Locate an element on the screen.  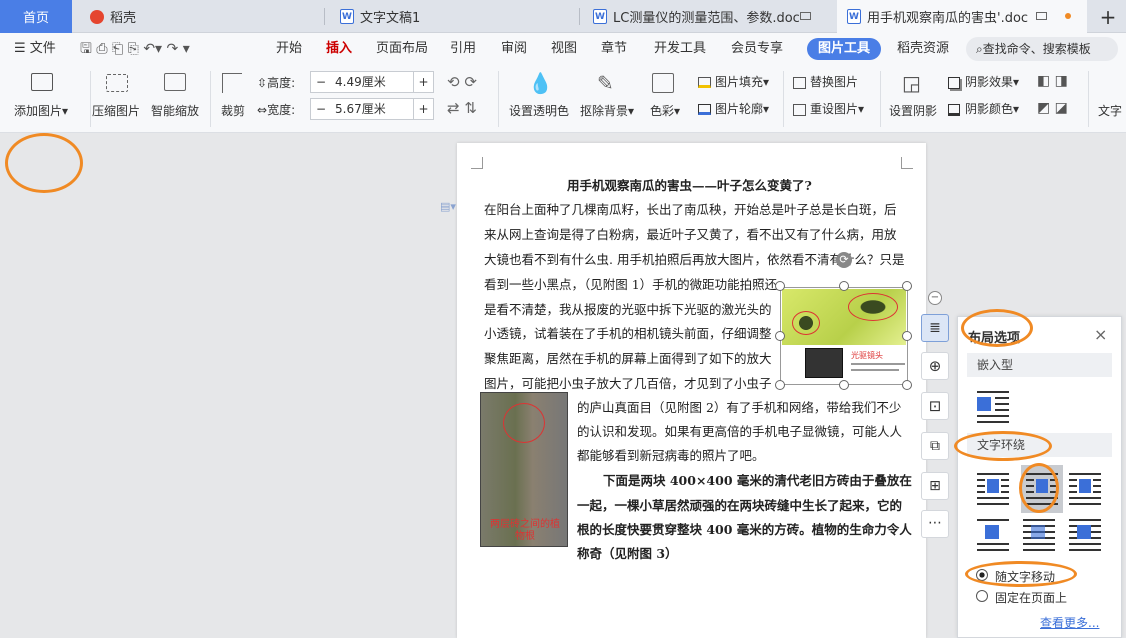
fix-on-page-label: 固定在页面上 is located at coordinates (1031, 597).